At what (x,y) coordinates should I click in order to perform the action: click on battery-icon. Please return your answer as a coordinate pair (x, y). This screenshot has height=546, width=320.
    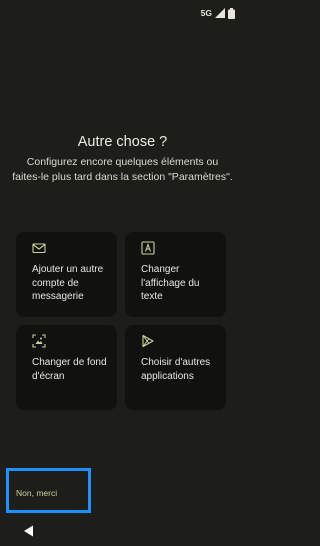
    Looking at the image, I should click on (231, 13).